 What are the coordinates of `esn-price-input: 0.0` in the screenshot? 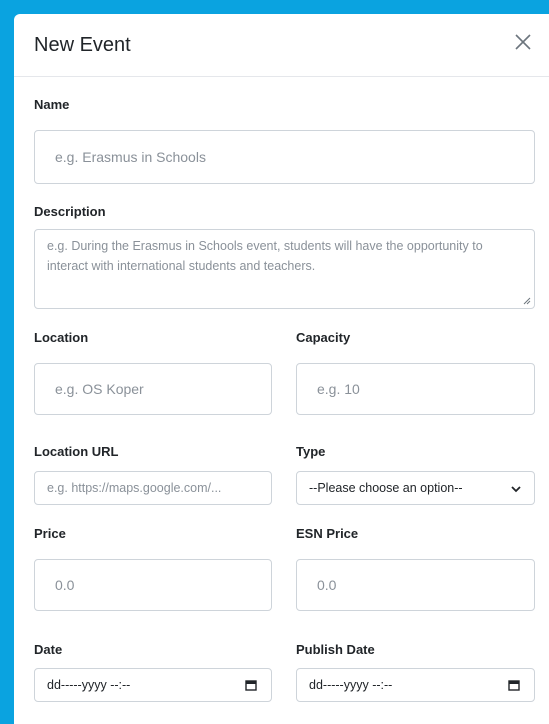 It's located at (415, 585).